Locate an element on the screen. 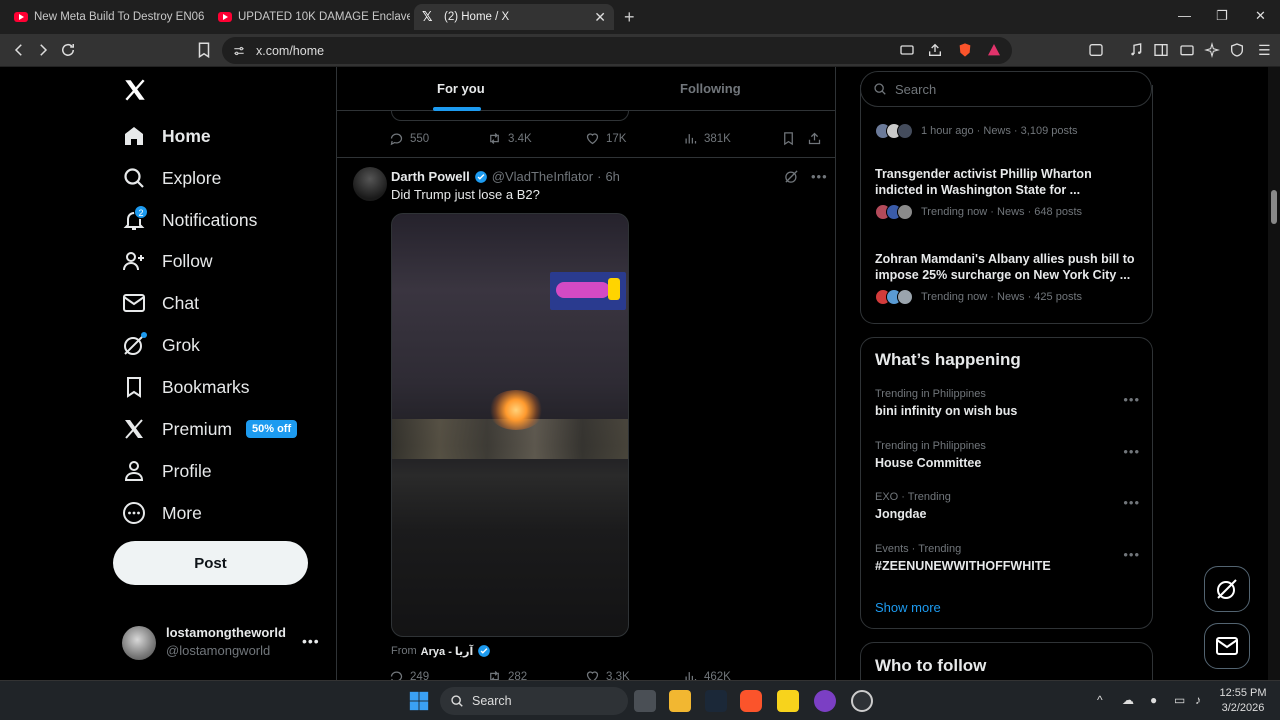  sticky-notes-icon is located at coordinates (788, 701).